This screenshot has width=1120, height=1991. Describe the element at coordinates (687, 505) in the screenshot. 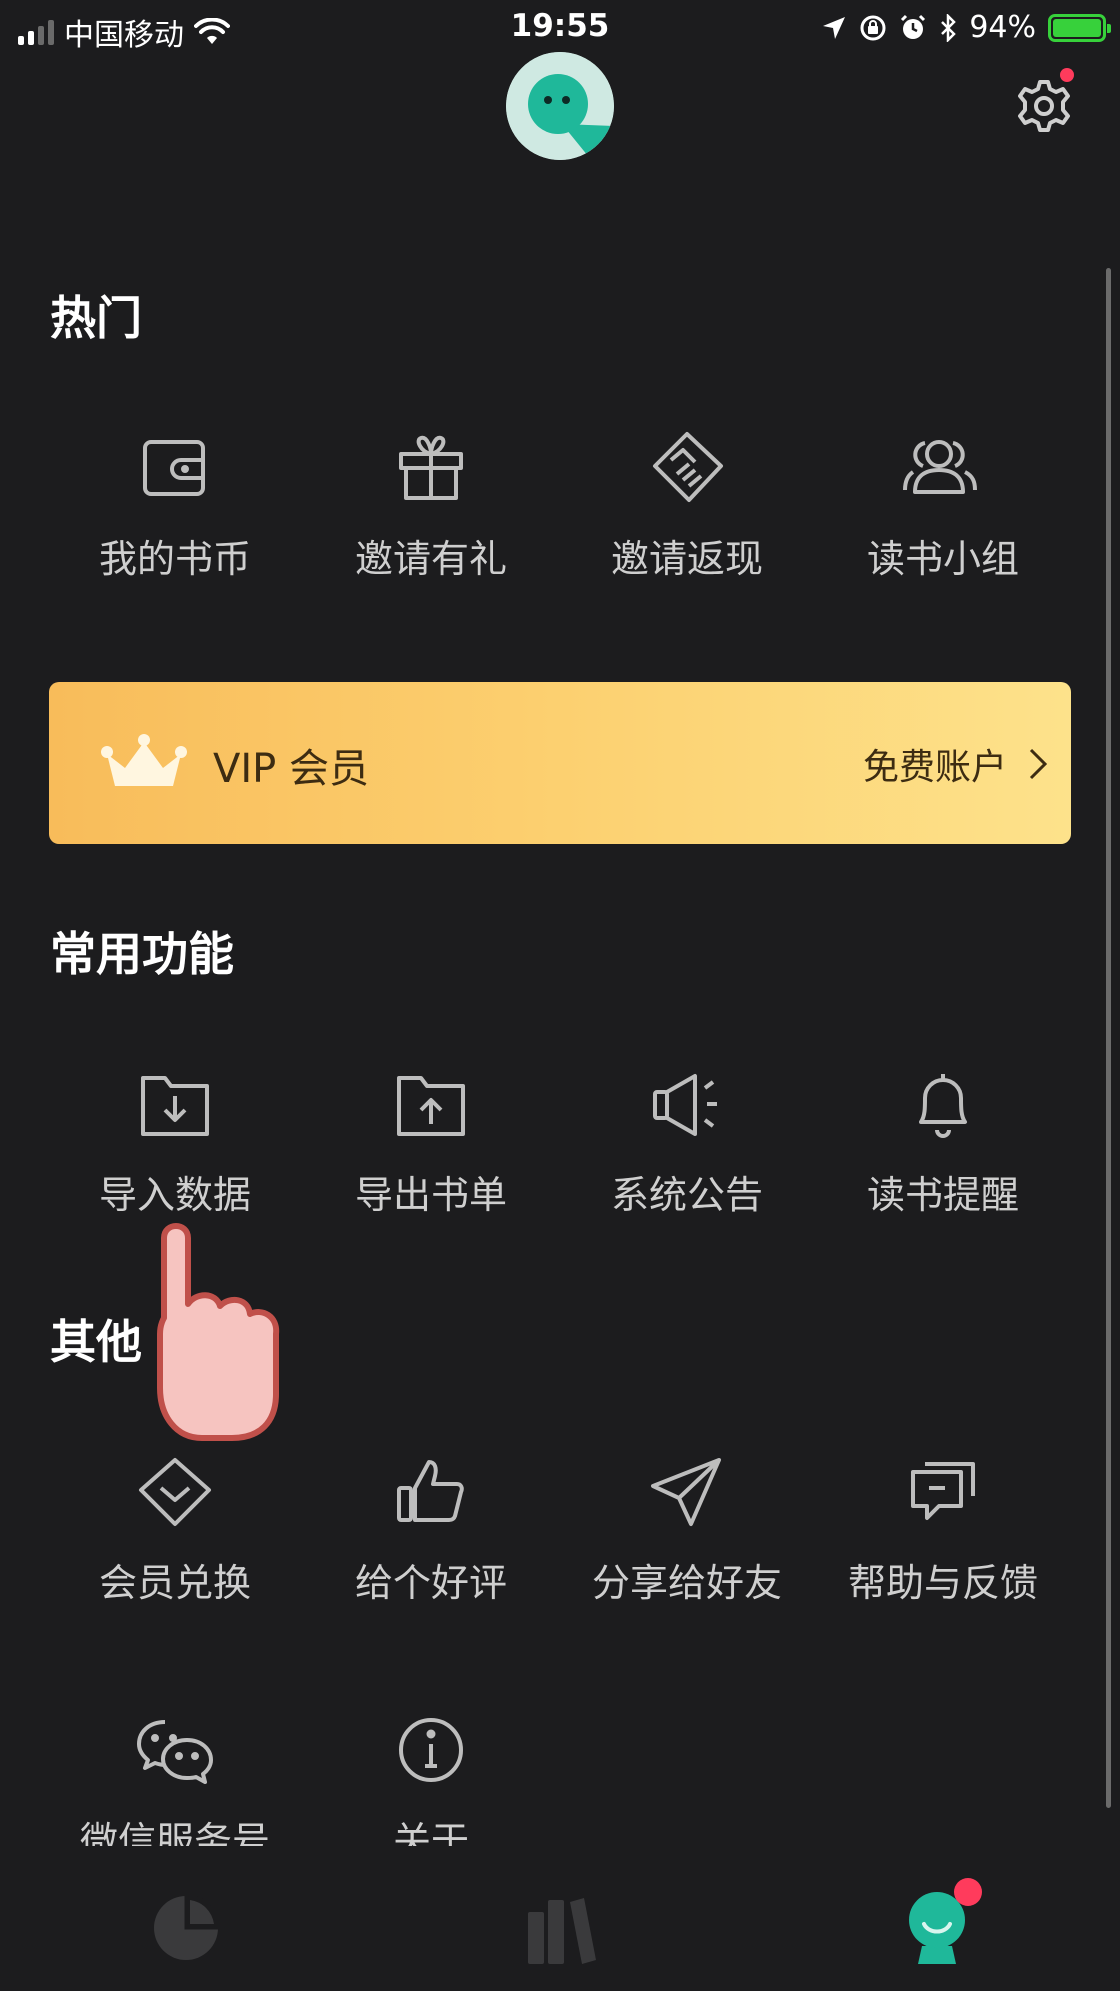

I see `grid-item-invite-cashback: 邀请返现` at that location.